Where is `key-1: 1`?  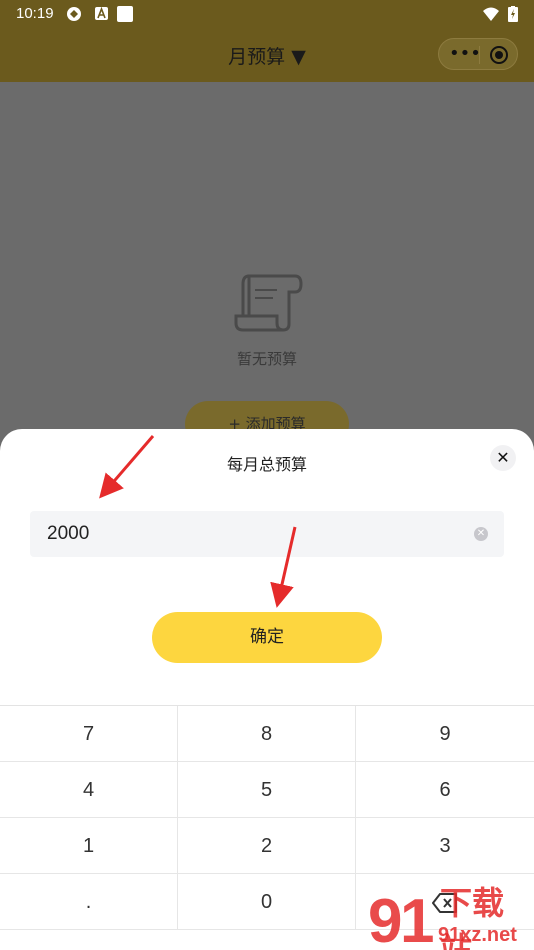 key-1: 1 is located at coordinates (89, 846).